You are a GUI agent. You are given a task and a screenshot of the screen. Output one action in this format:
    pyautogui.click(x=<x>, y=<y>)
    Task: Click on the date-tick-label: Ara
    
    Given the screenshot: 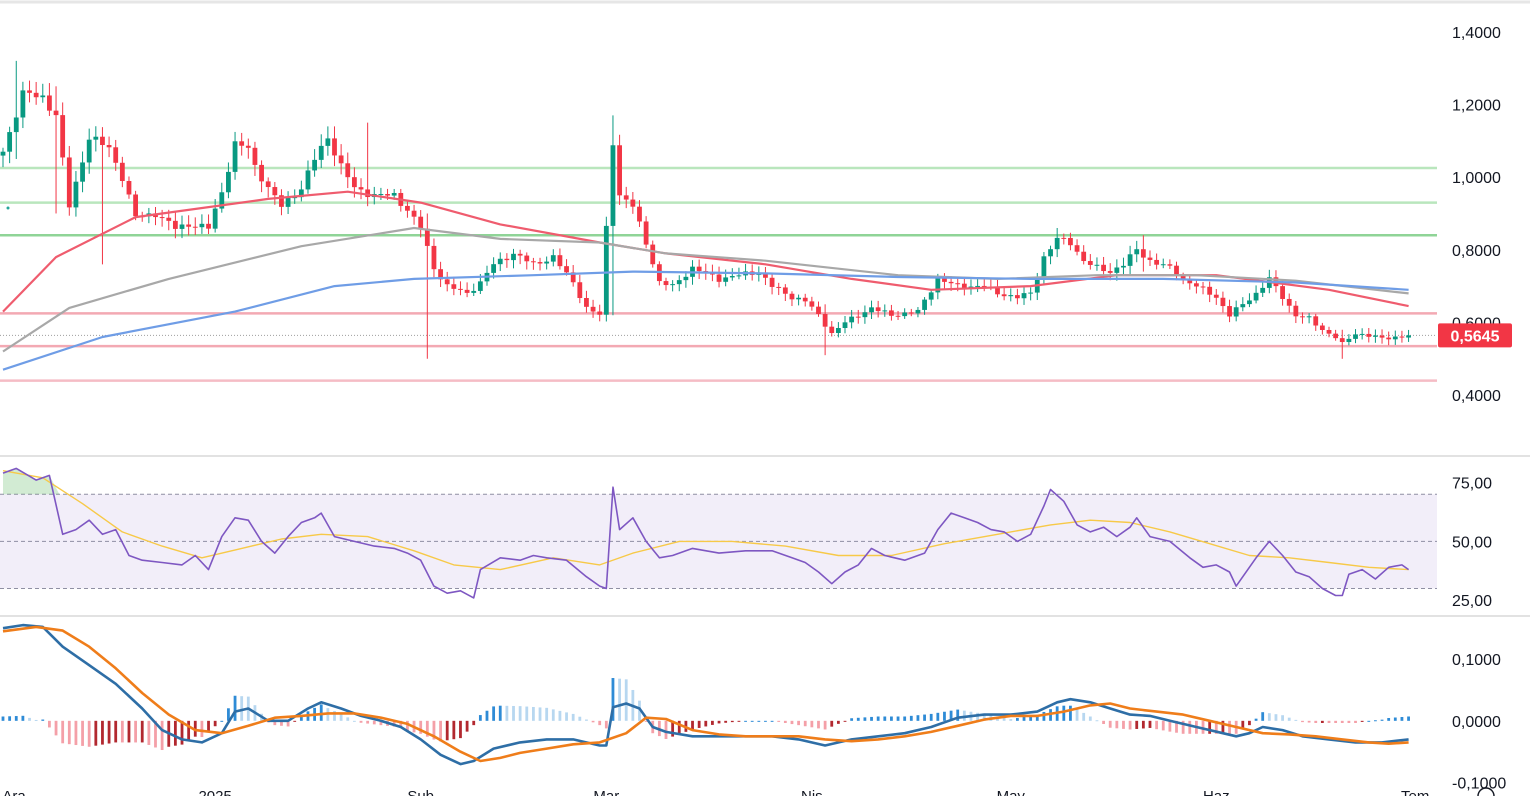 What is the action you would take?
    pyautogui.click(x=14, y=792)
    